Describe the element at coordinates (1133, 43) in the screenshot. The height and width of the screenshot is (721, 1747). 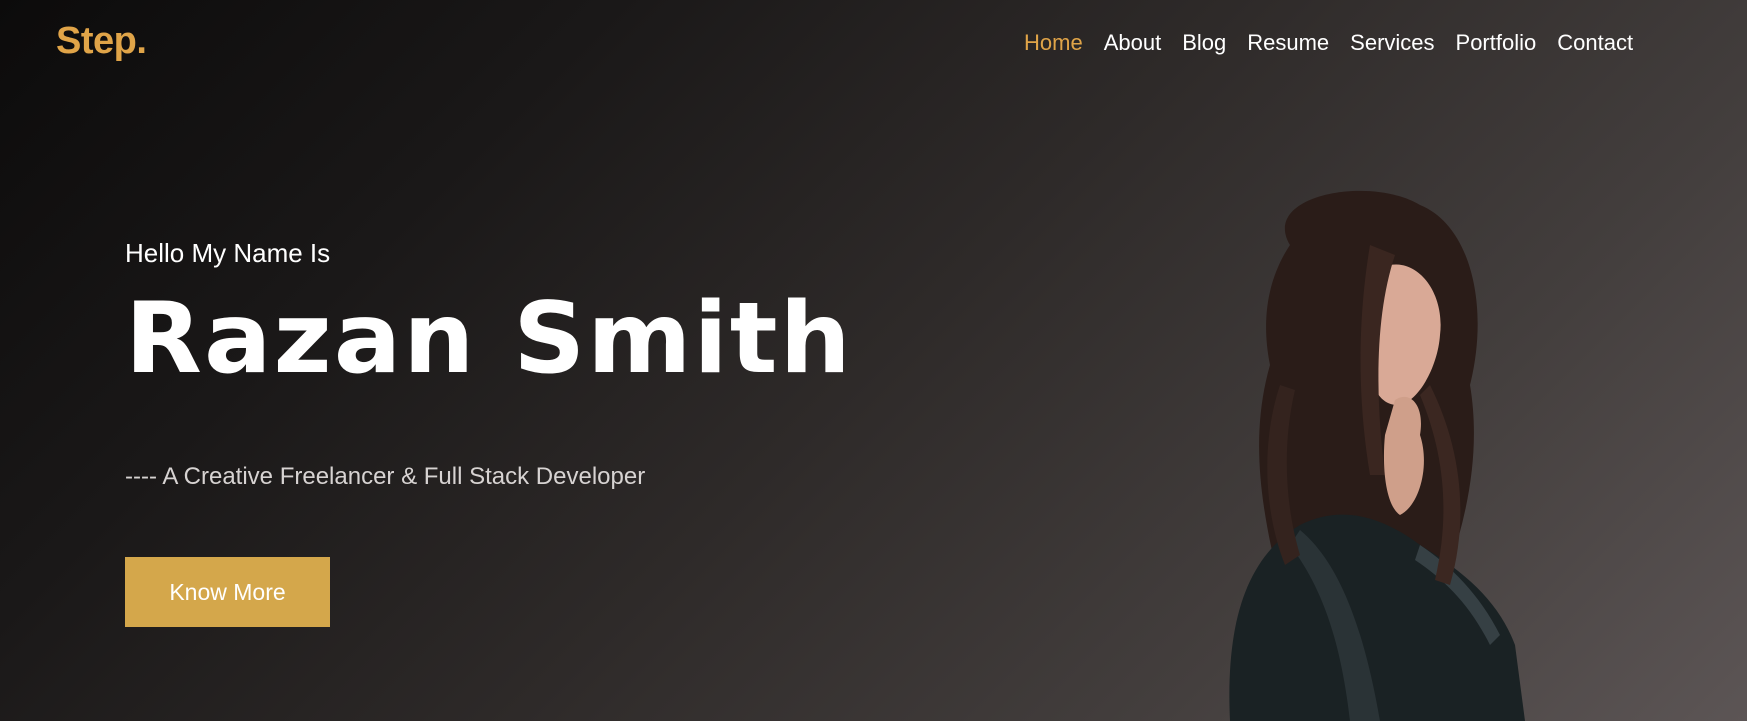
I see `nav-about: About` at that location.